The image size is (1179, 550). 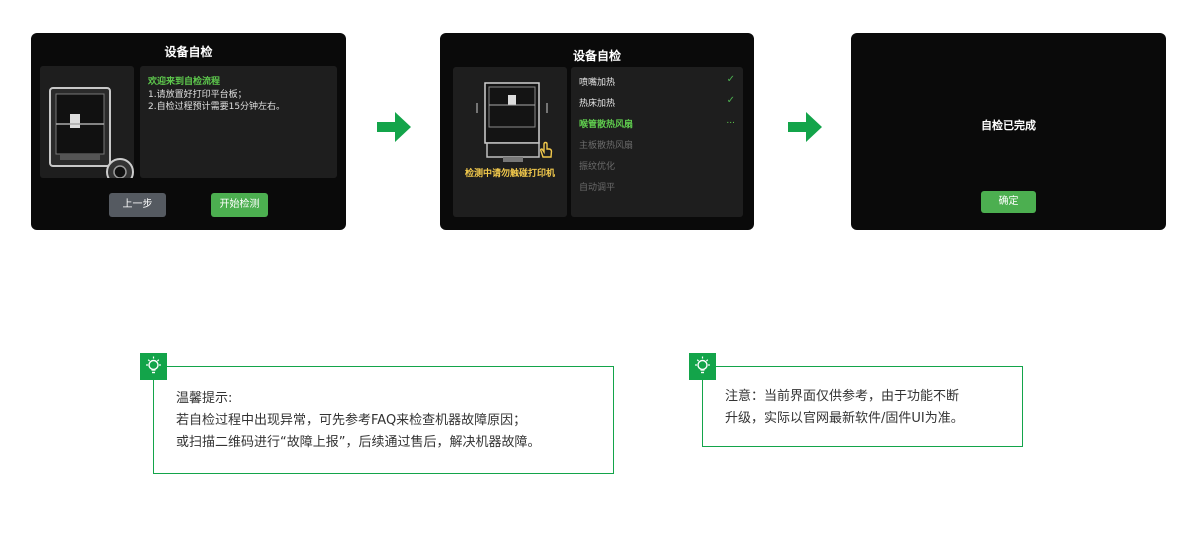 I want to click on tip-line: 或扫描二维码进行“故障上报”，后续通过售后，解决机器故障。, so click(x=358, y=442).